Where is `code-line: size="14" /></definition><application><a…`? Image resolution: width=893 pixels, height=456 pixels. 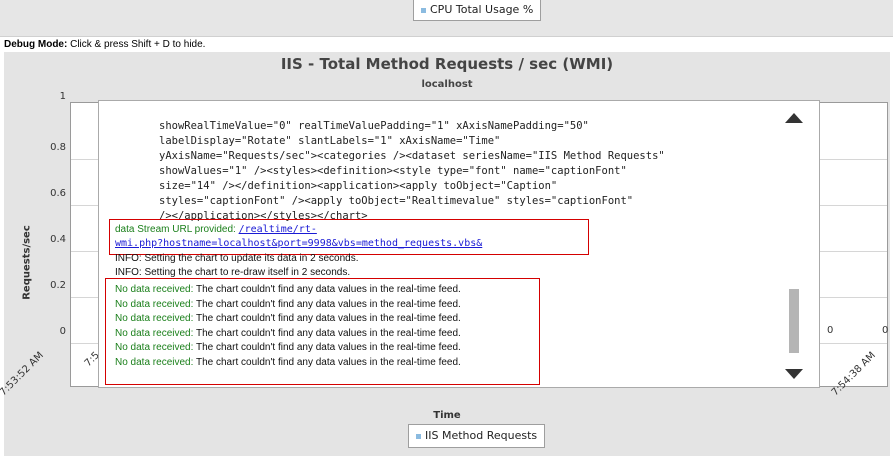 code-line: size="14" /></definition><application><a… is located at coordinates (358, 186).